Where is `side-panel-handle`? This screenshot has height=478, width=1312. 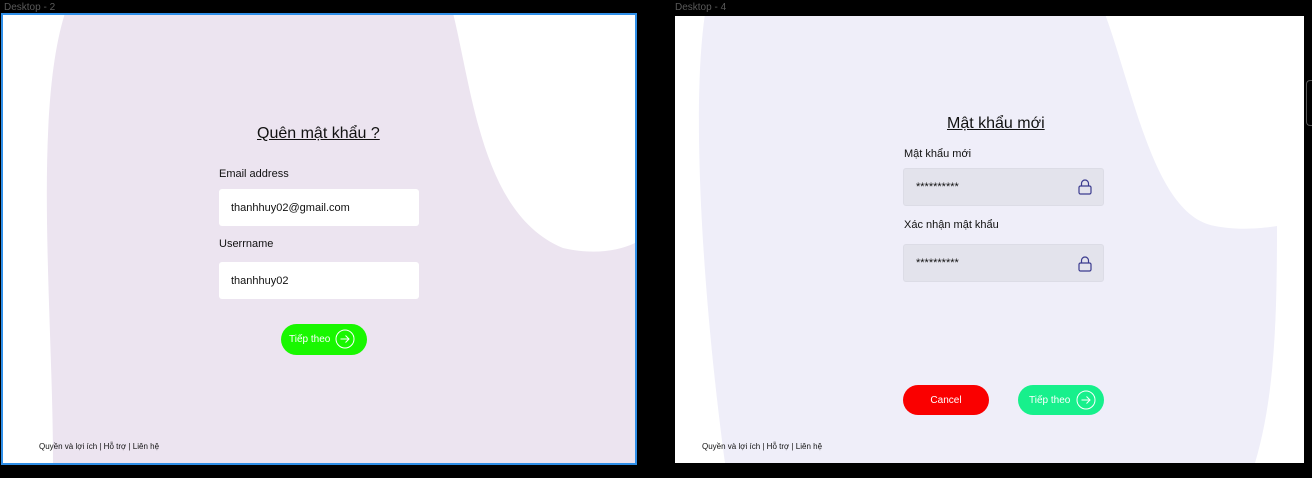 side-panel-handle is located at coordinates (1309, 103).